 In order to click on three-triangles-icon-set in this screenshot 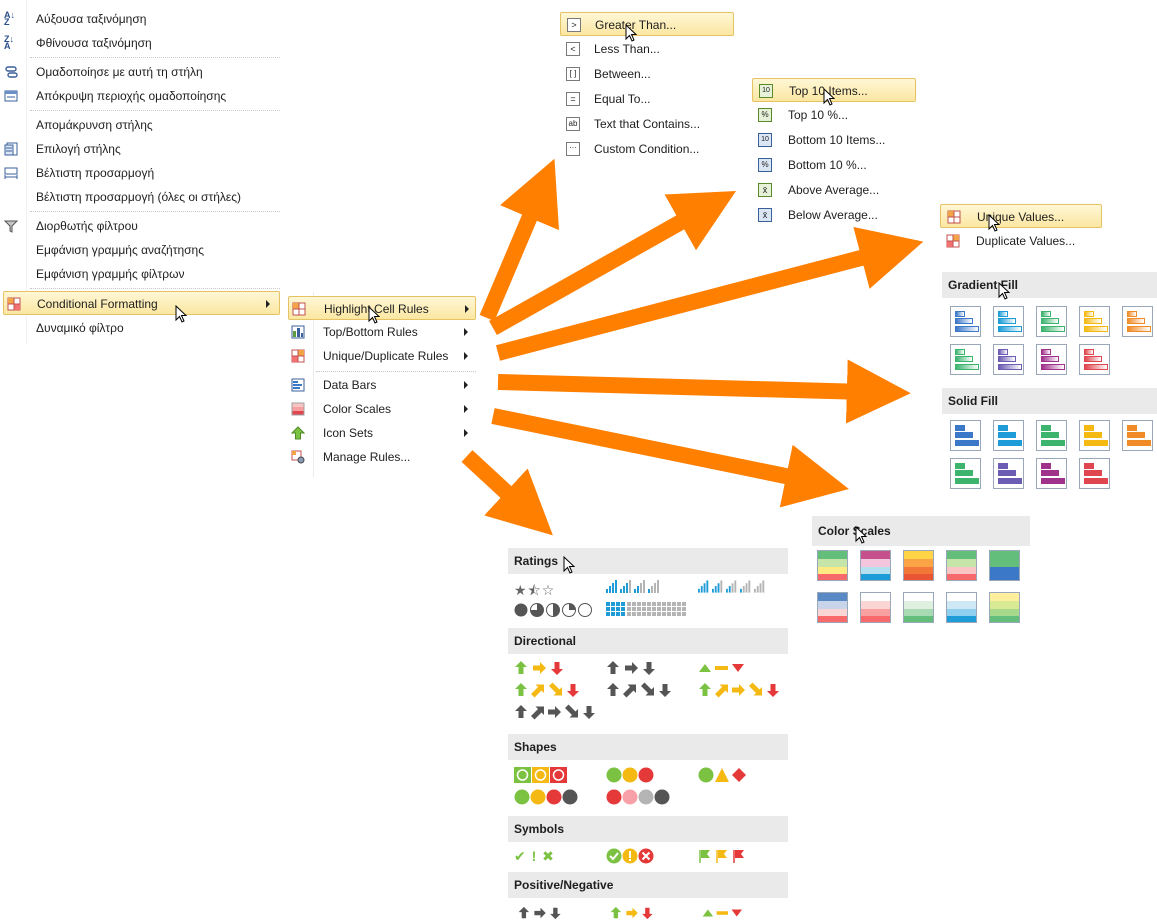, I will do `click(728, 668)`.